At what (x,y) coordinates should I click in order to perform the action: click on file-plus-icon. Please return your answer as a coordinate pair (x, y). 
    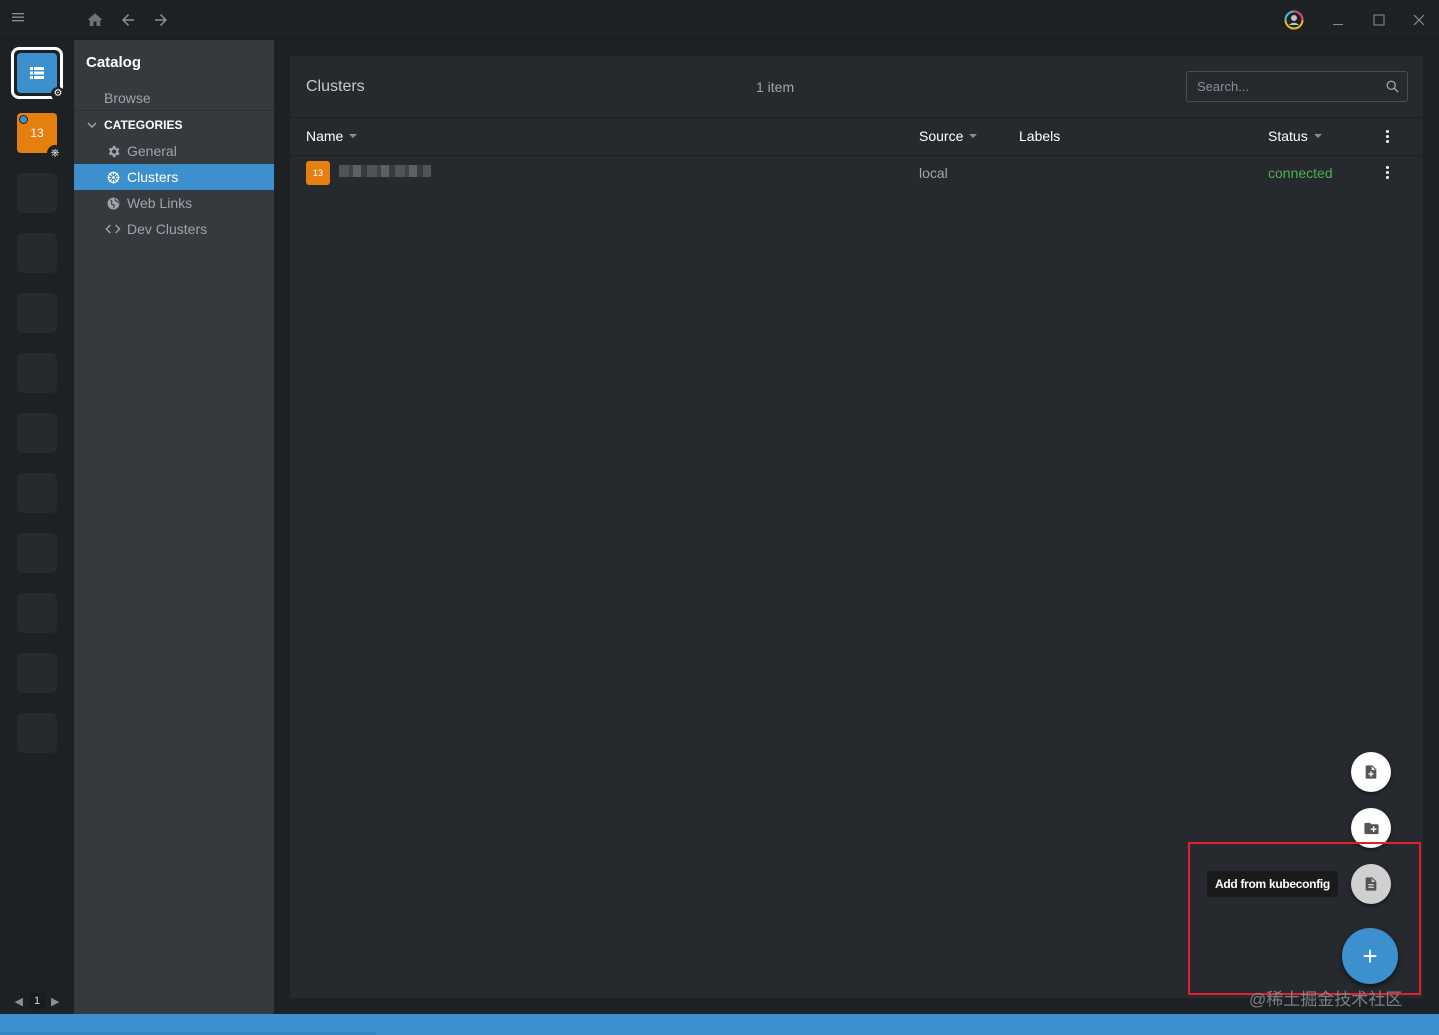
    Looking at the image, I should click on (1371, 772).